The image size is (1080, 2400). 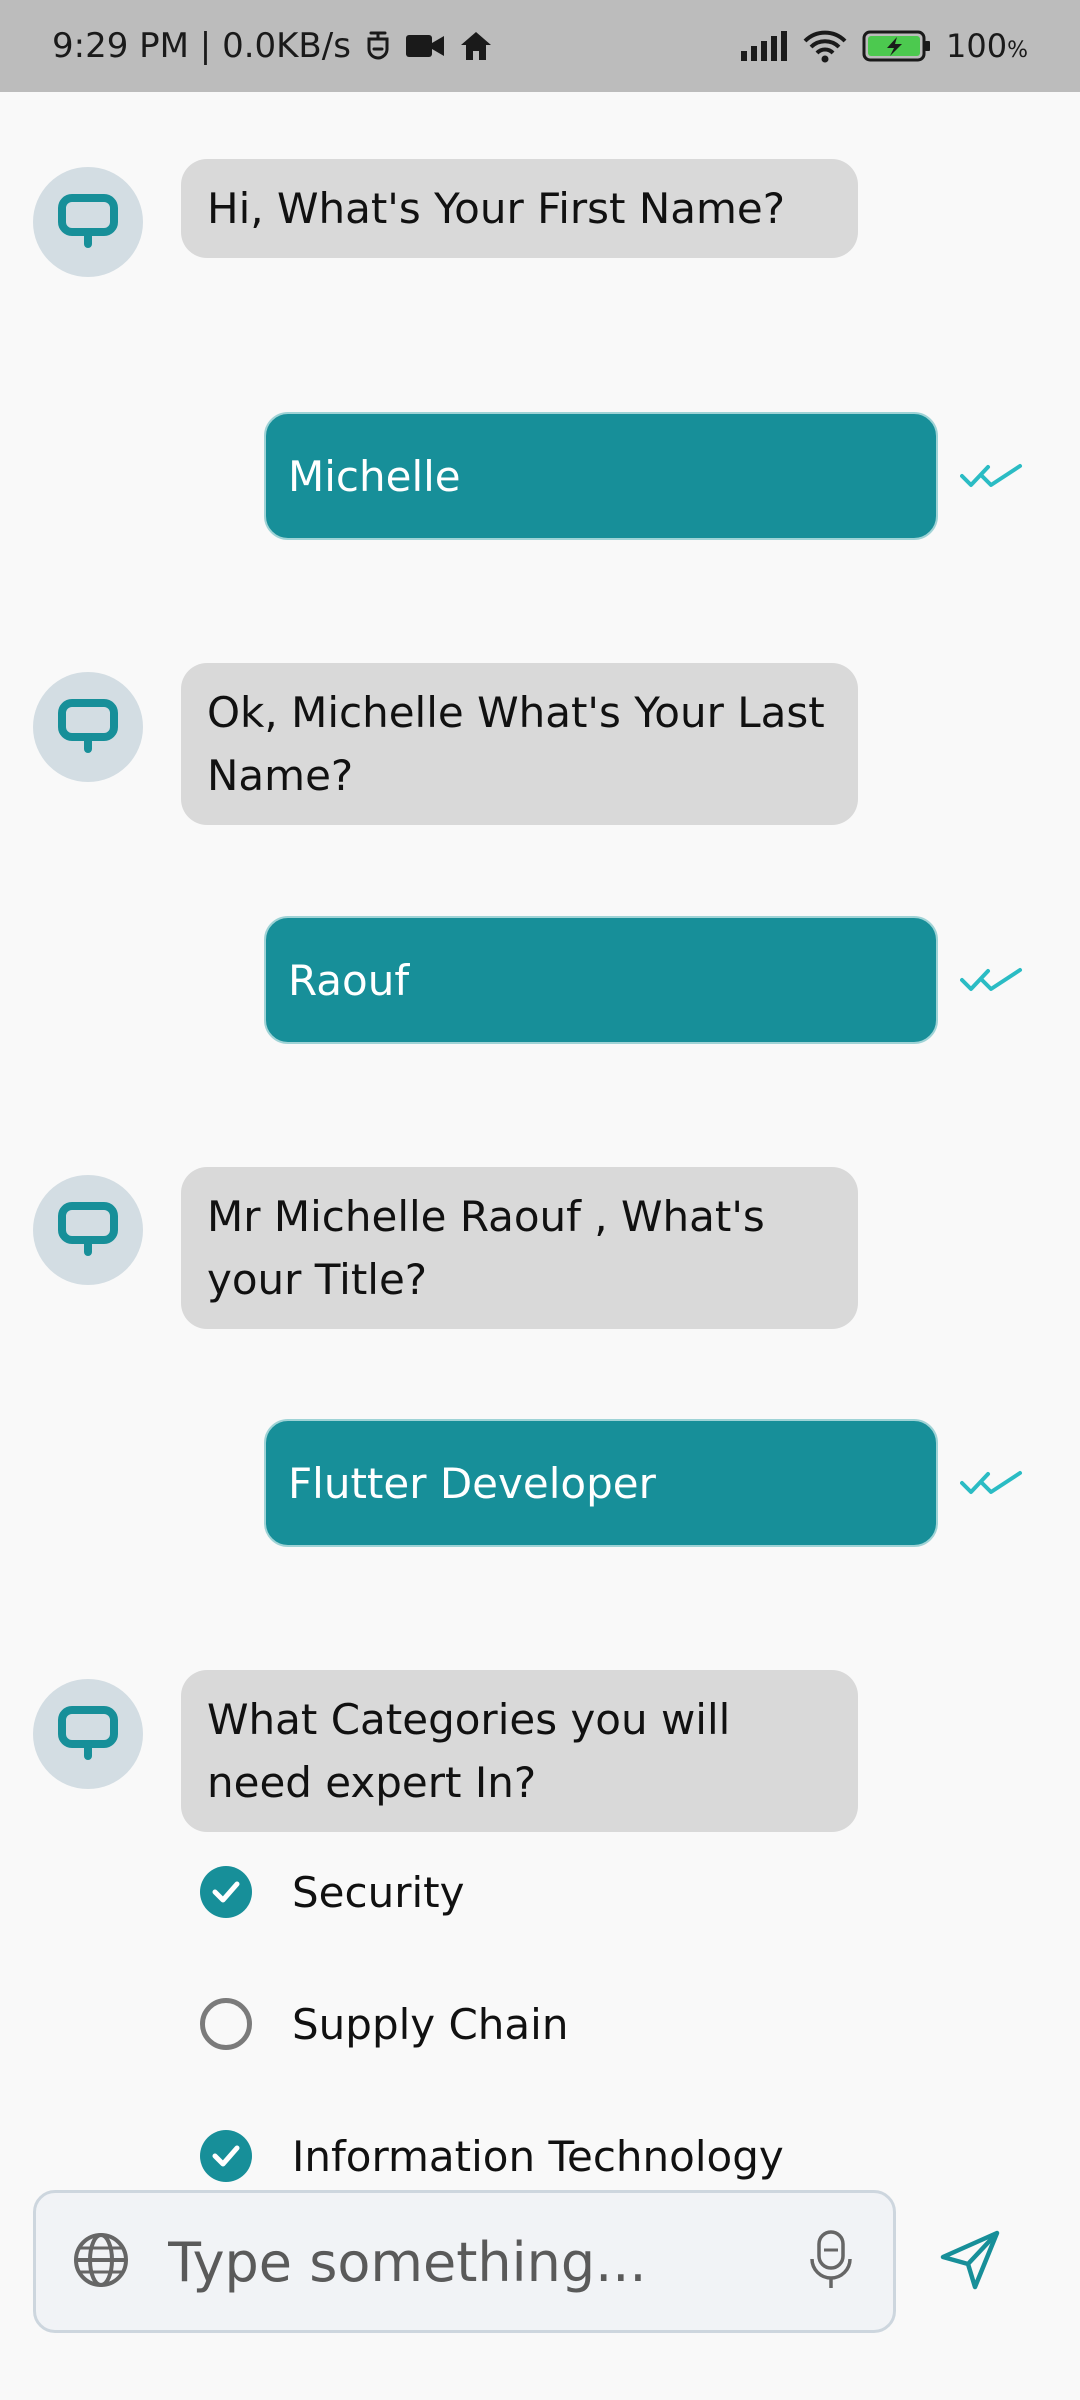 I want to click on option-information-technology: Information Technology, so click(x=492, y=2156).